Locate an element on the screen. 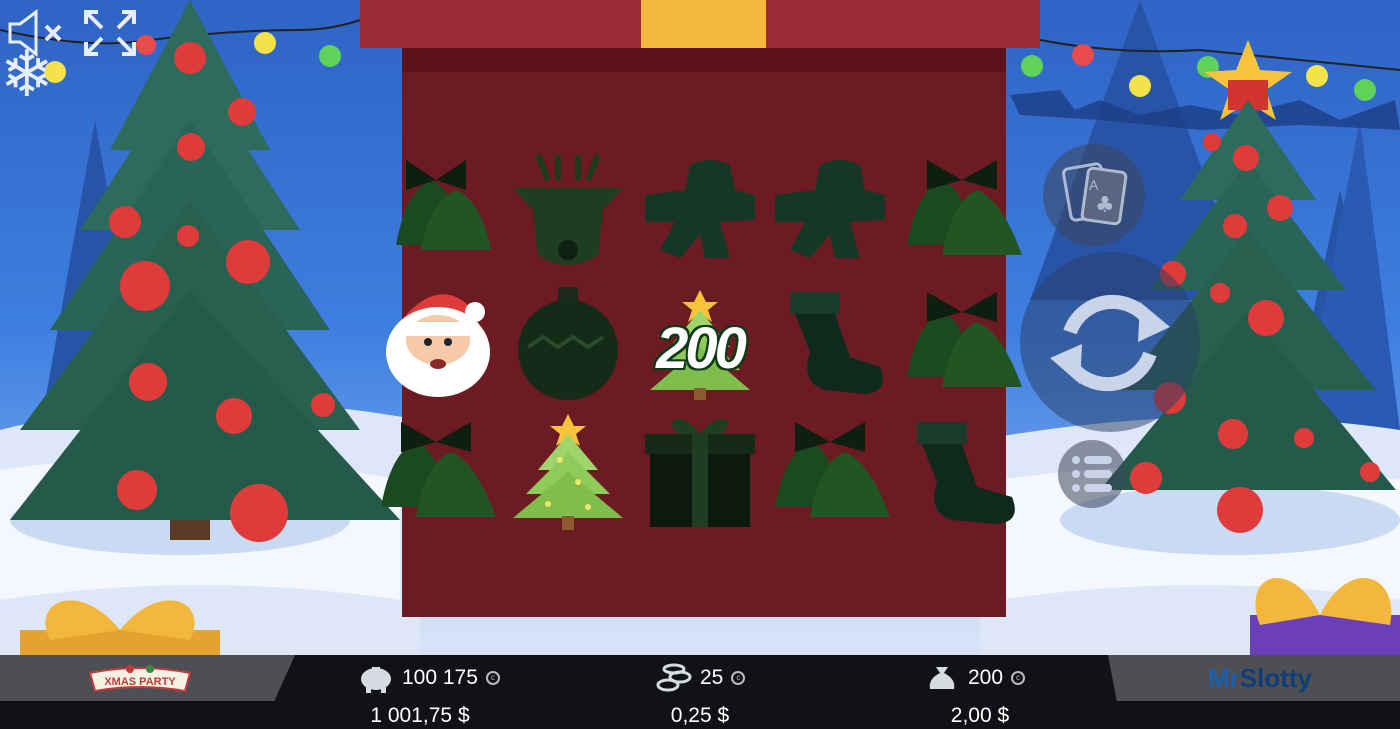 The image size is (1400, 729). game-logo: XMAS PARTY is located at coordinates (140, 678).